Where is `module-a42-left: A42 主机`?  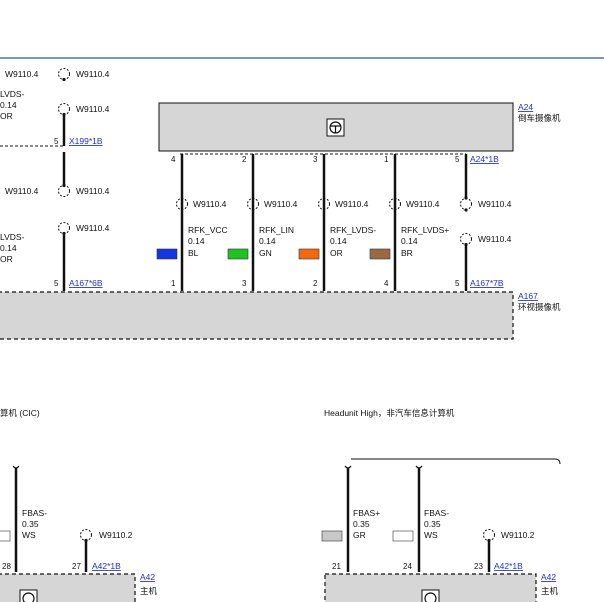 module-a42-left: A42 主机 is located at coordinates (79, 587).